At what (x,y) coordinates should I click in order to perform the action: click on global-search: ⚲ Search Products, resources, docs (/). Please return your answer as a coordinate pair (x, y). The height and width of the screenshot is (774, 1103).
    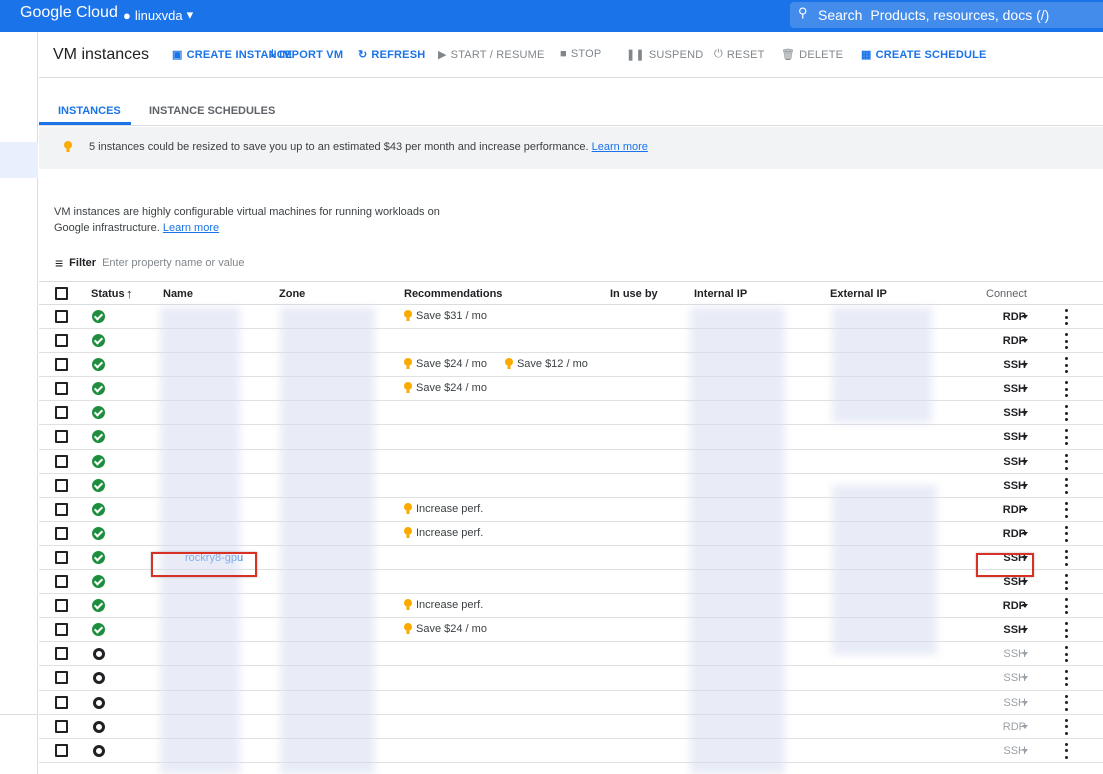
    Looking at the image, I should click on (946, 15).